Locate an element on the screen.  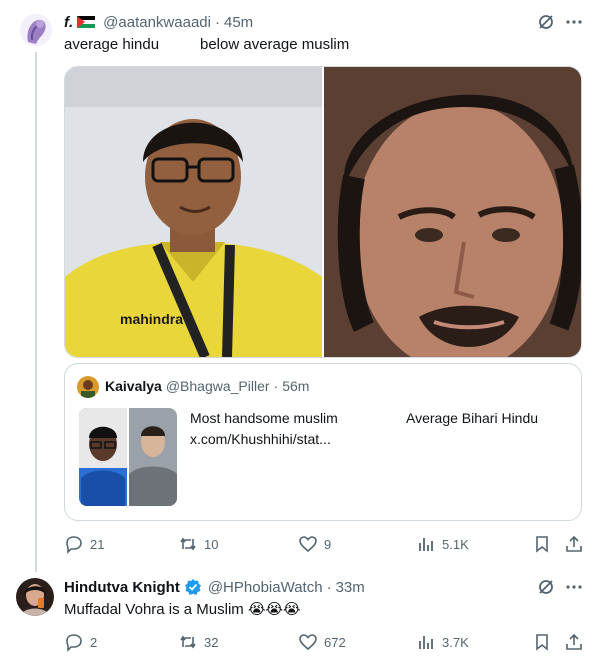
author-name: f. is located at coordinates (68, 22).